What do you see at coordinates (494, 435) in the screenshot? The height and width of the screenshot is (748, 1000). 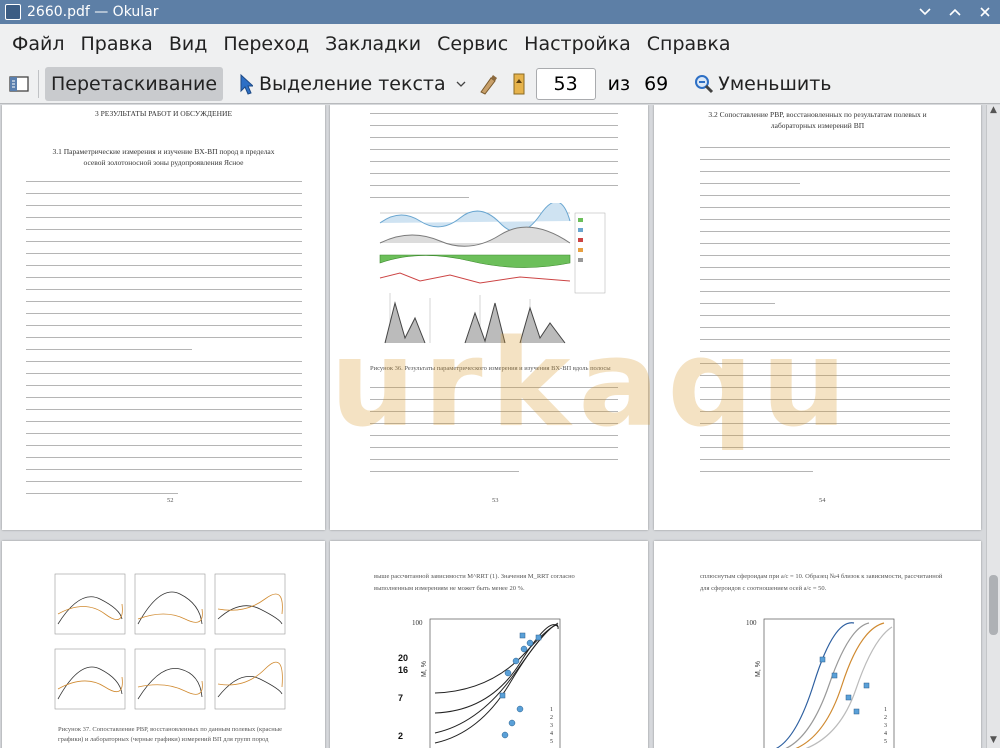 I see `page-53-caption-text` at bounding box center [494, 435].